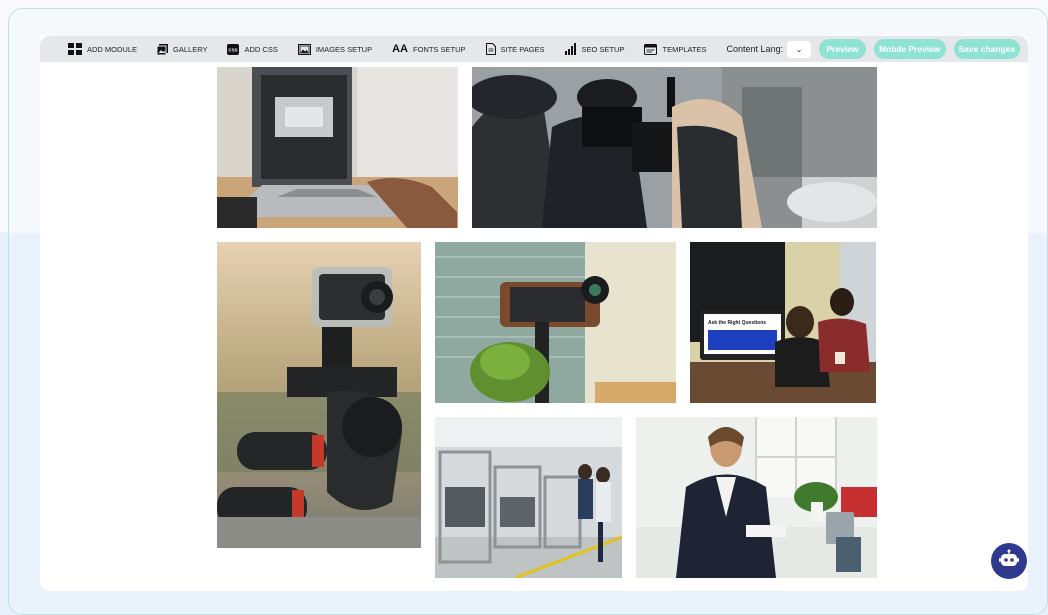 The width and height of the screenshot is (1048, 615). Describe the element at coordinates (304, 49) in the screenshot. I see `image-icon` at that location.